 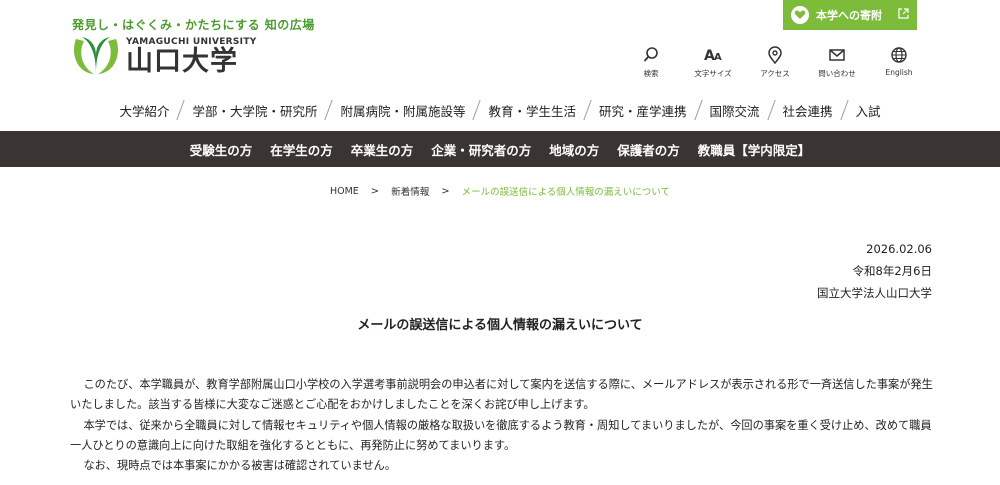 What do you see at coordinates (874, 293) in the screenshot?
I see `article-issuer: 国立大学法人山口大学` at bounding box center [874, 293].